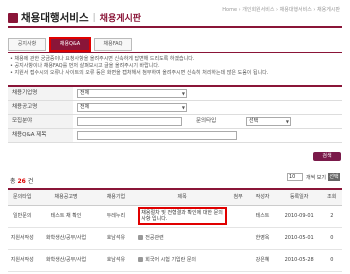 This screenshot has height=274, width=350. What do you see at coordinates (132, 107) in the screenshot?
I see `posting-select: 전체` at bounding box center [132, 107].